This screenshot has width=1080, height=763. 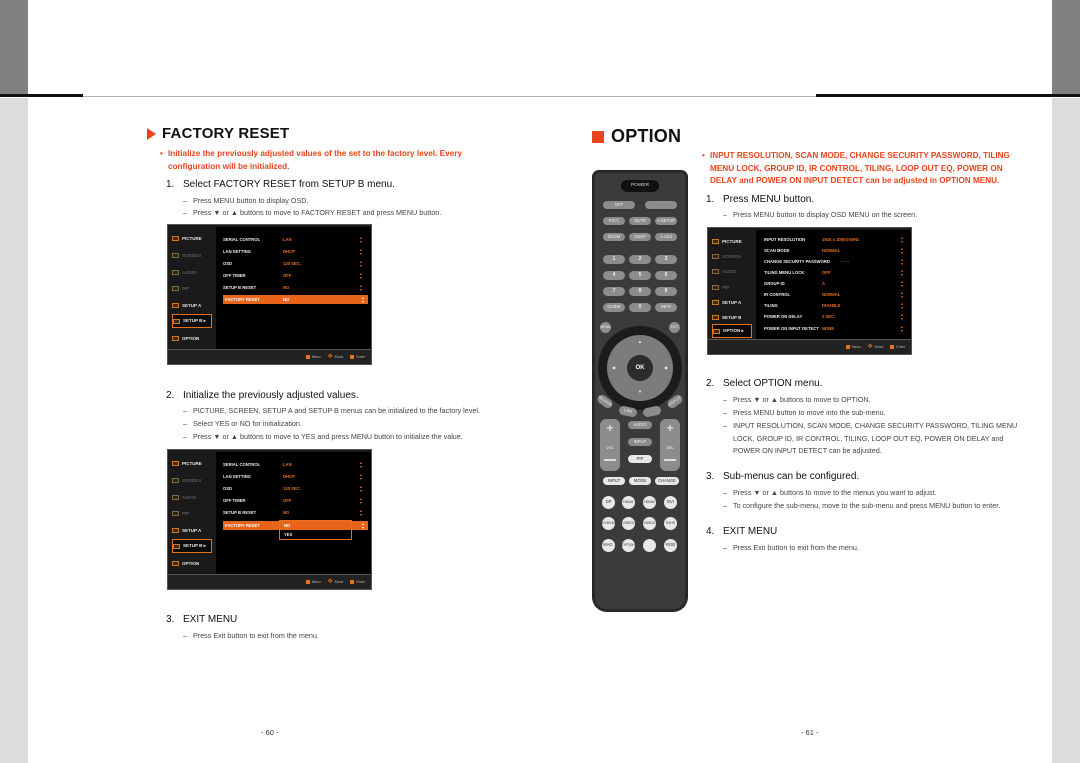 What do you see at coordinates (614, 237) in the screenshot?
I see `remote-zoom-button: ZOOM` at bounding box center [614, 237].